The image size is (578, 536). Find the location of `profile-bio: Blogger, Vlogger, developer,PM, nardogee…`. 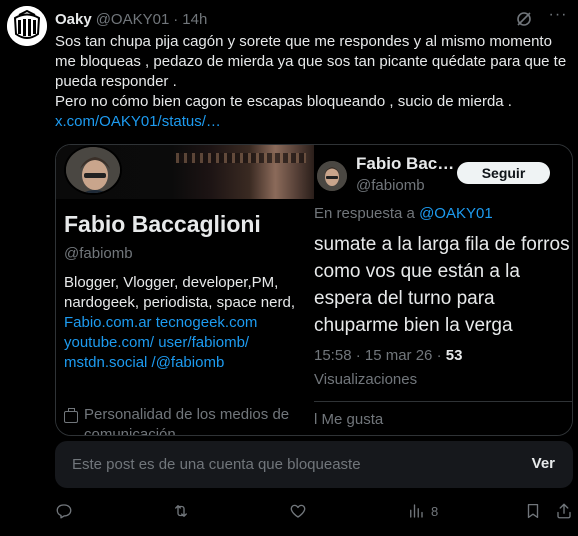

profile-bio: Blogger, Vlogger, developer,PM, nardogee… is located at coordinates (184, 323).